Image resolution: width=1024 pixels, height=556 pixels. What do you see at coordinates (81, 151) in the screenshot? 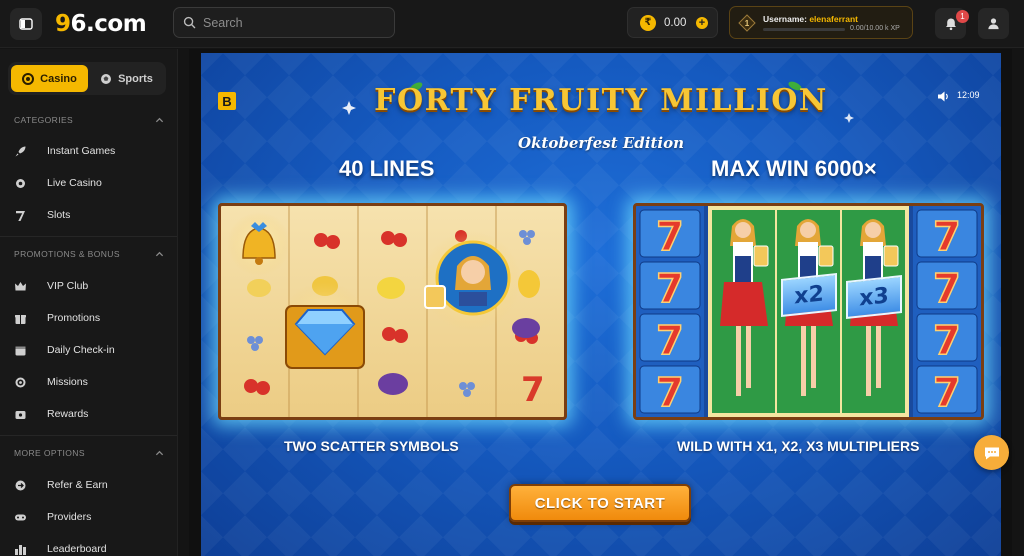
I see `sidebar-item-label: Instant Games` at bounding box center [81, 151].